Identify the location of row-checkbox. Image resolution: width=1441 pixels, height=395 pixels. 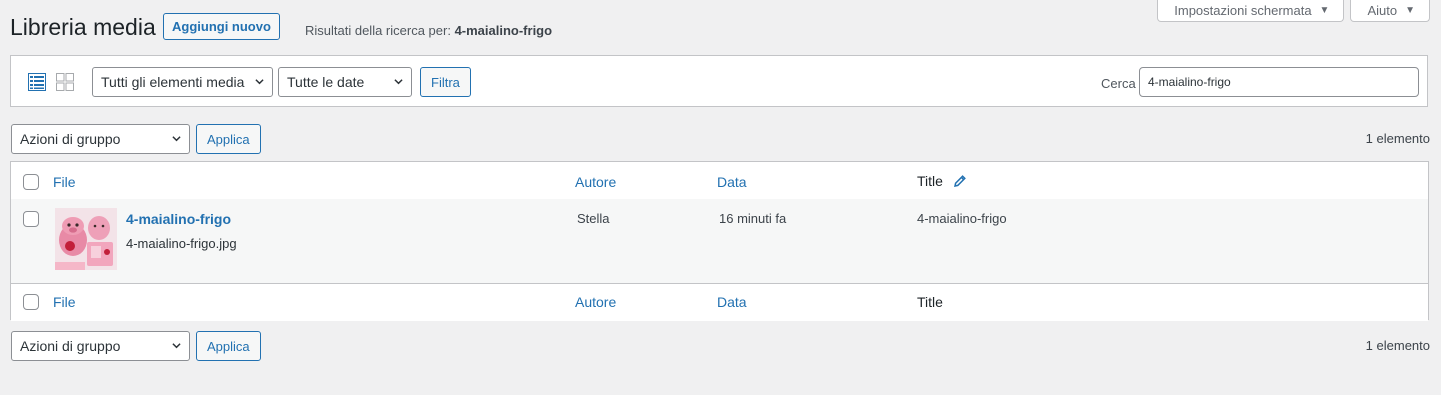
(31, 219).